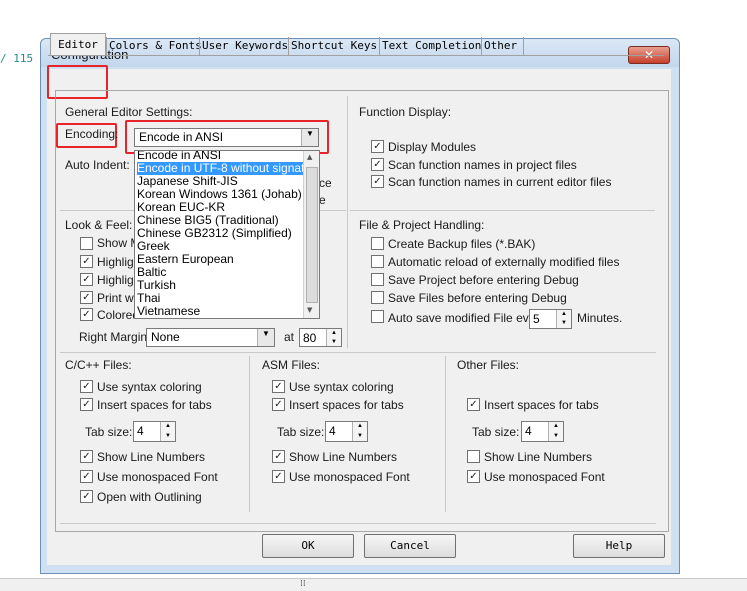 The height and width of the screenshot is (591, 747). Describe the element at coordinates (78, 44) in the screenshot. I see `tab-editor: Editor` at that location.